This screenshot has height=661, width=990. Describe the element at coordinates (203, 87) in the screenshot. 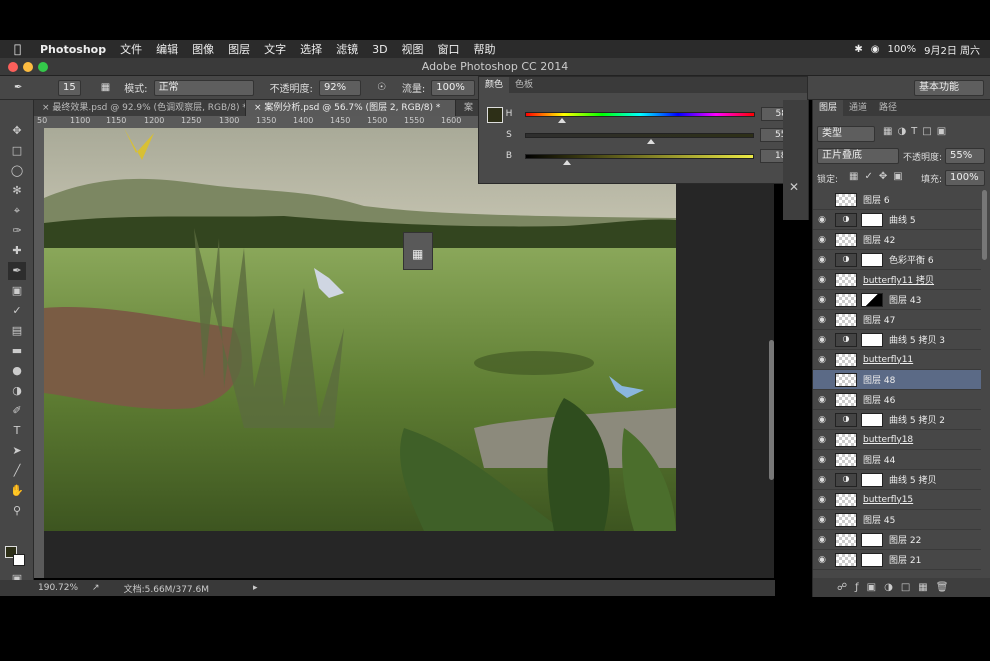

I see `mode-select: 正常` at that location.